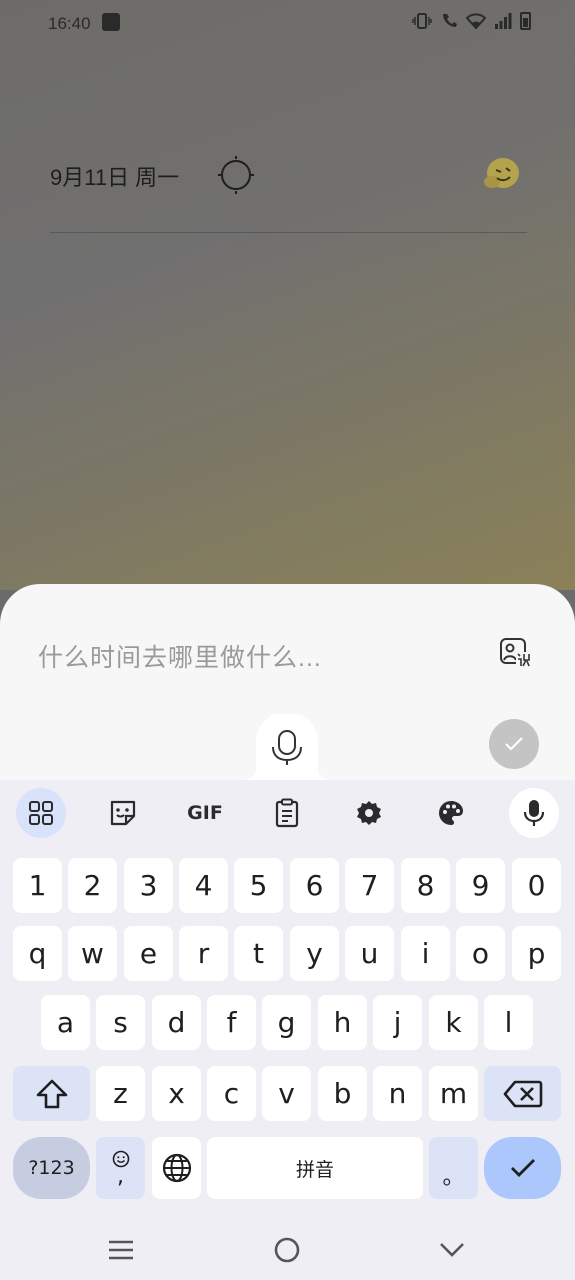  Describe the element at coordinates (288, 232) in the screenshot. I see `header-divider` at that location.